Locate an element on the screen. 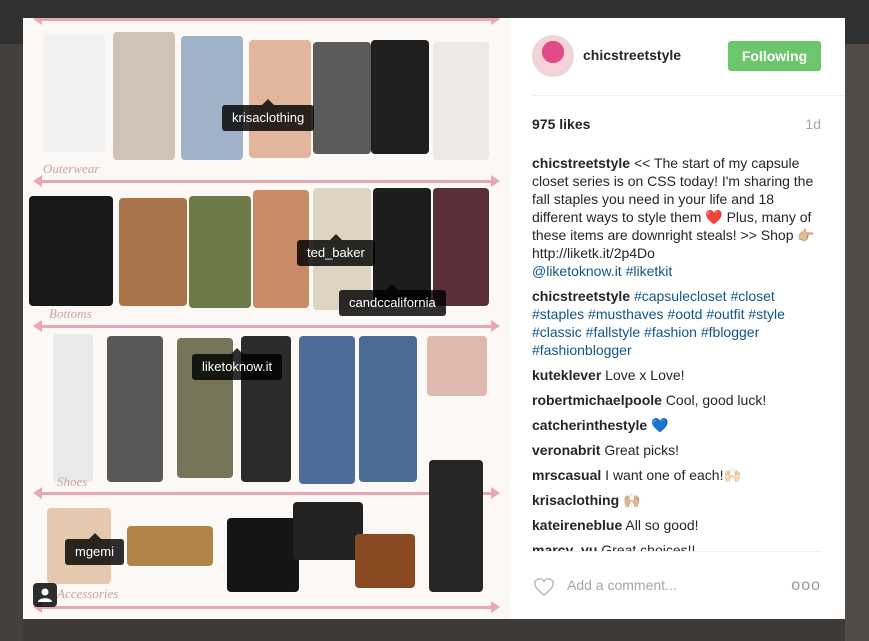 The height and width of the screenshot is (641, 869). caption-username: chicstreetstyle is located at coordinates (581, 163).